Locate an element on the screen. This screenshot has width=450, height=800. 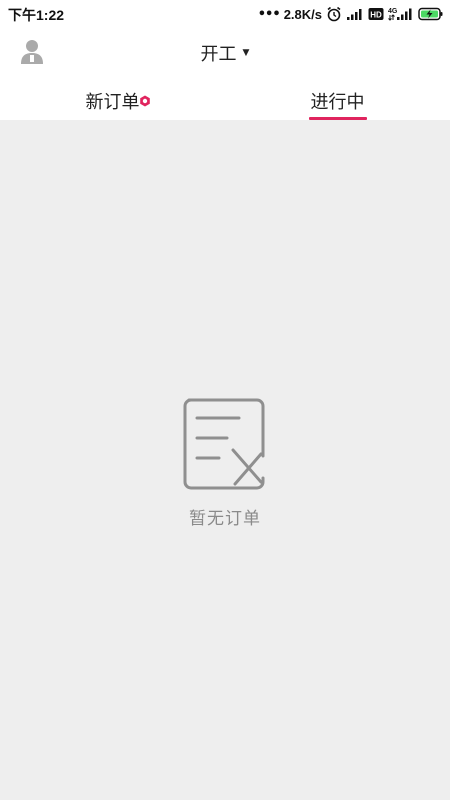
status-indicators: ••• 2.8K/s HD 4G is located at coordinates (351, 14).